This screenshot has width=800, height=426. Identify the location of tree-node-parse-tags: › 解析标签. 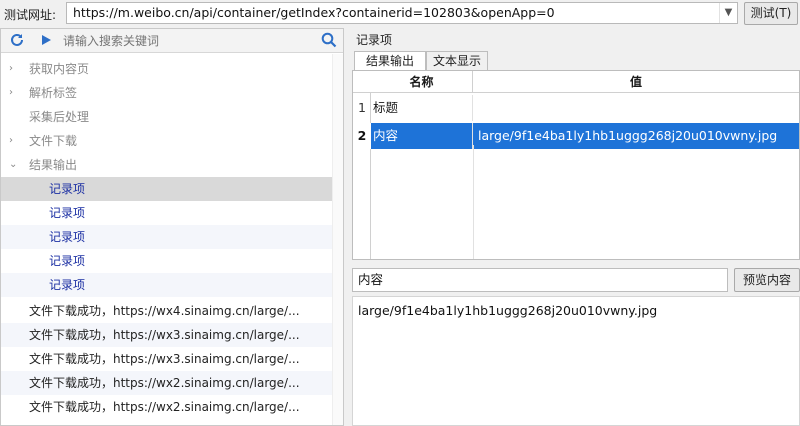
(172, 93).